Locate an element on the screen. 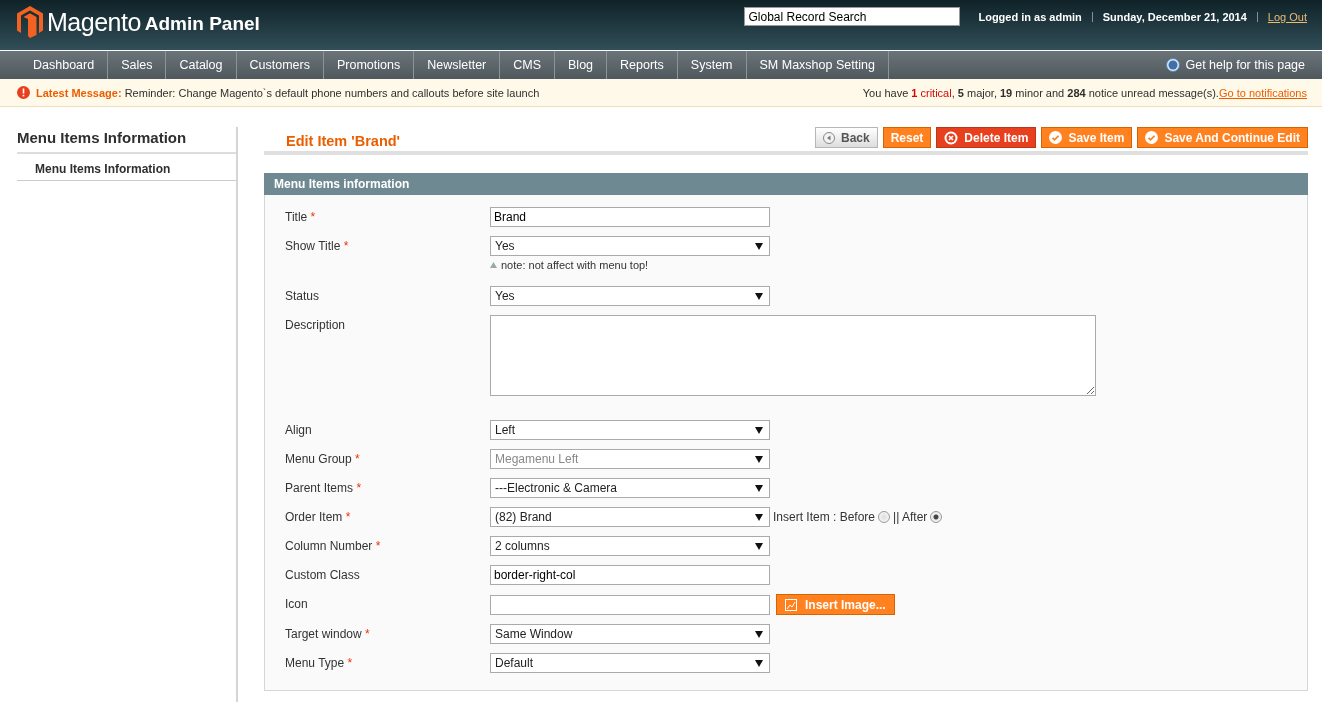 The image size is (1322, 702). field-label: Icon is located at coordinates (297, 603).